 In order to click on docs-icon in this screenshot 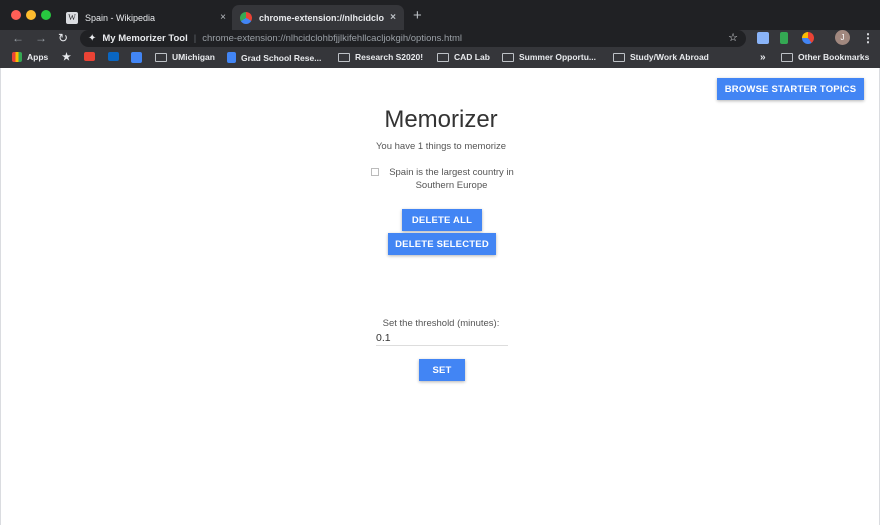, I will do `click(231, 57)`.